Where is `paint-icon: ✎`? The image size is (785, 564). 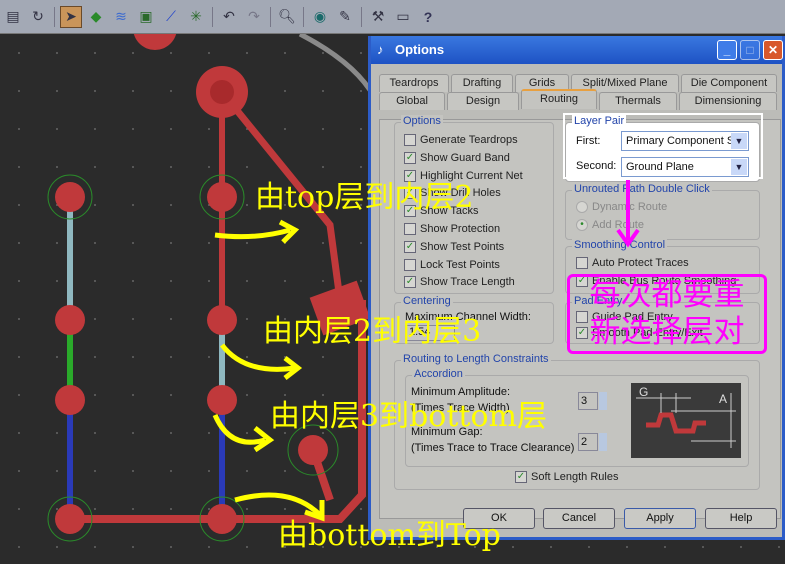 paint-icon: ✎ is located at coordinates (345, 17).